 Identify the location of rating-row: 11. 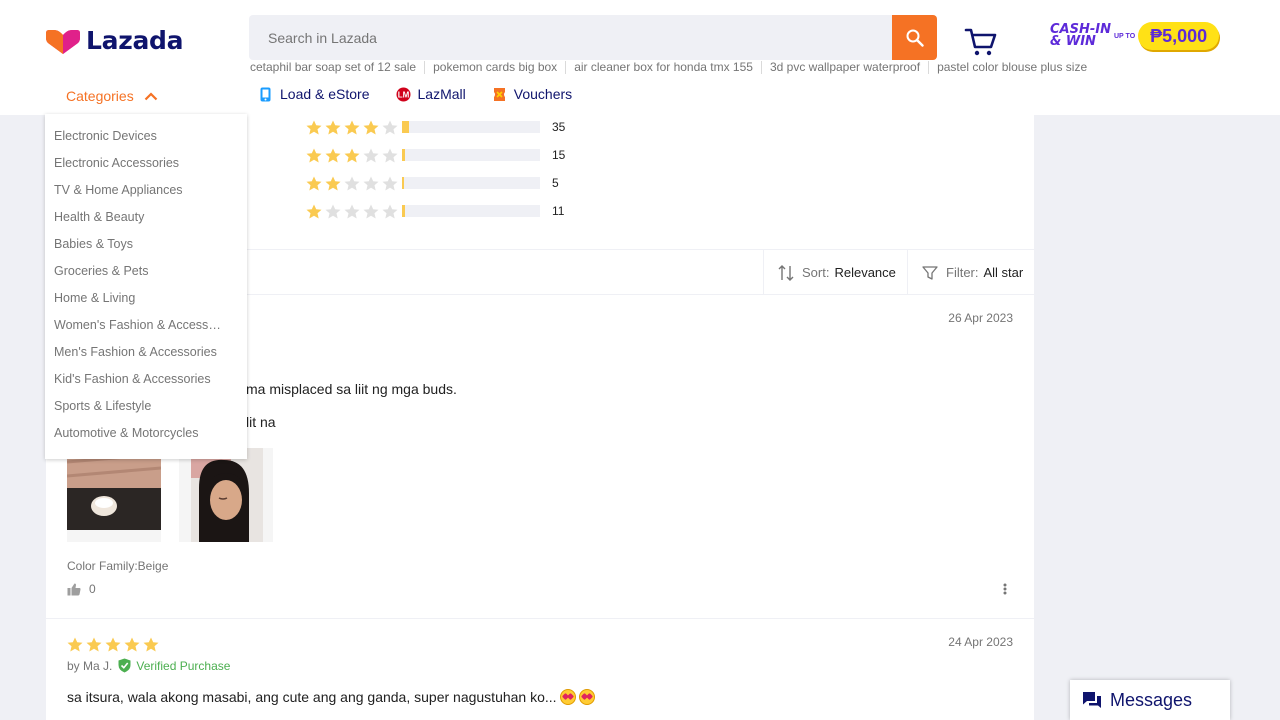
(456, 211).